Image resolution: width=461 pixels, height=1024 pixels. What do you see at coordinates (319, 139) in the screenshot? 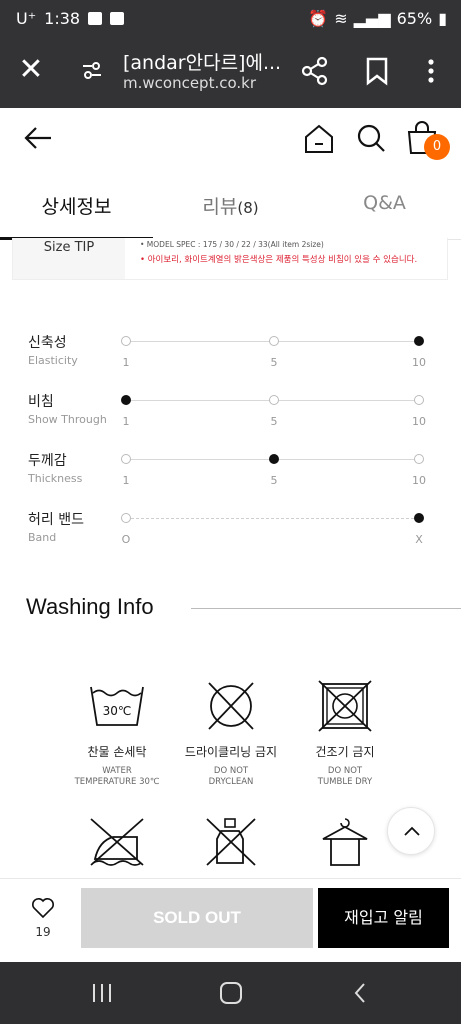
I see `home-icon` at bounding box center [319, 139].